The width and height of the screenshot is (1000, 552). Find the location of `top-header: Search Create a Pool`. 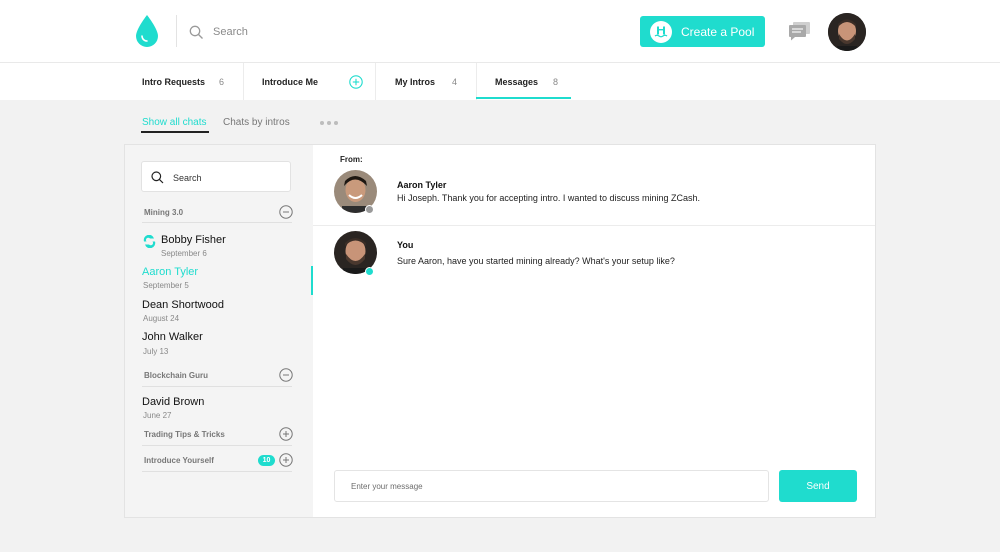

top-header: Search Create a Pool is located at coordinates (500, 31).